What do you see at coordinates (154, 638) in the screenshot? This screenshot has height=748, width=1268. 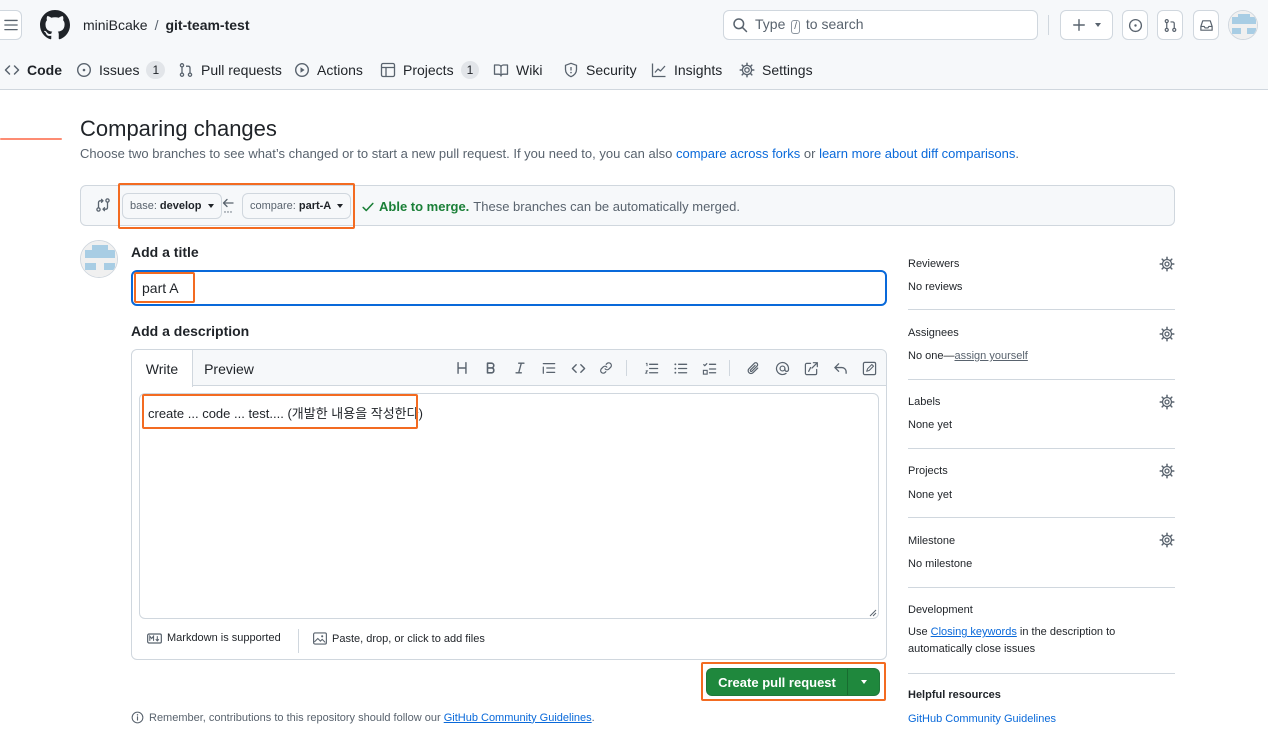 I see `markdown-icon` at bounding box center [154, 638].